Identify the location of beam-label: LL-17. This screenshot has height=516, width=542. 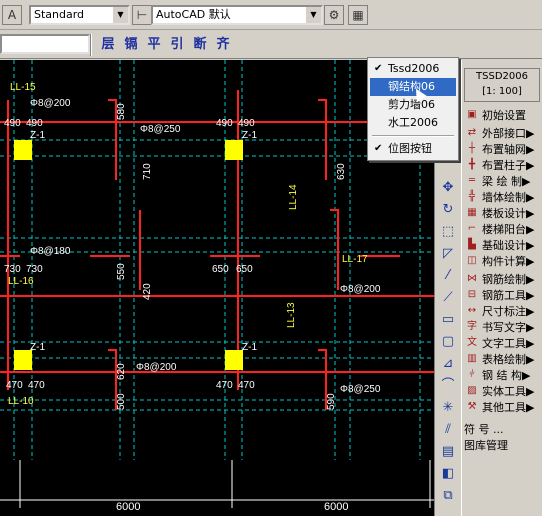
(355, 259).